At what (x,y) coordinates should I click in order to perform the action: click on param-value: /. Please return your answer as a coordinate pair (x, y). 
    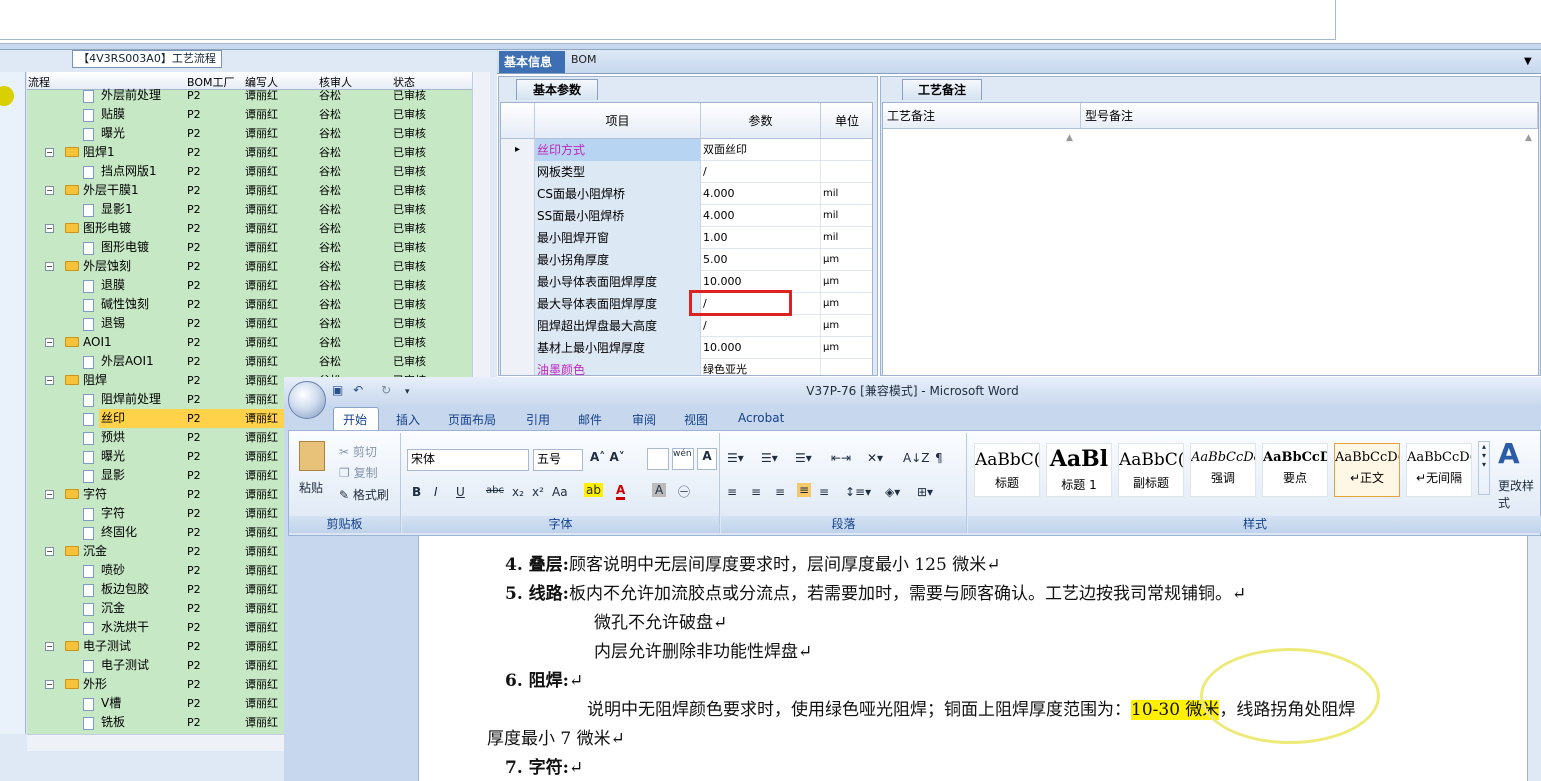
    Looking at the image, I should click on (761, 172).